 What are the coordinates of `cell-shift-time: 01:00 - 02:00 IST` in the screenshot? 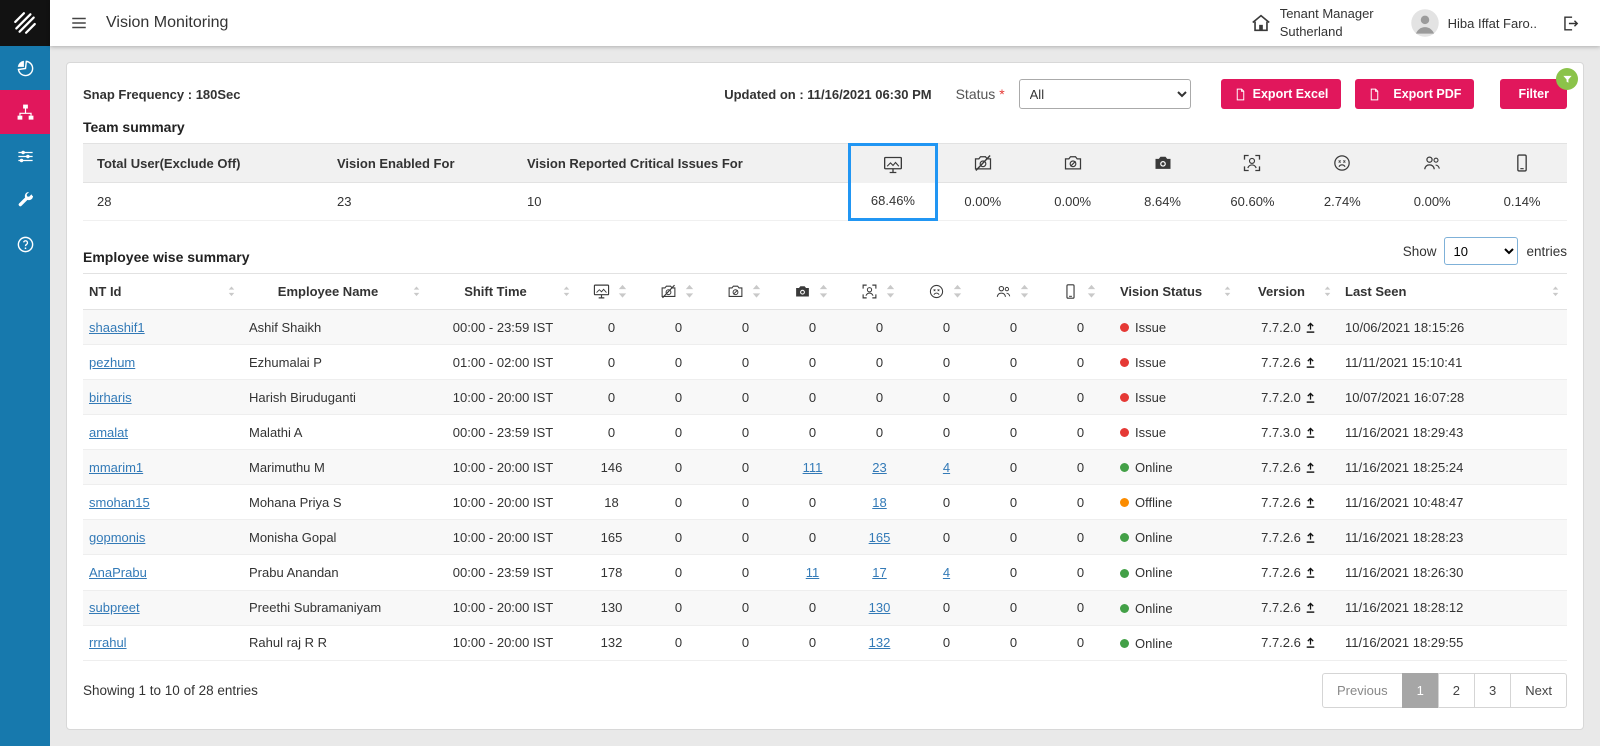 It's located at (503, 362).